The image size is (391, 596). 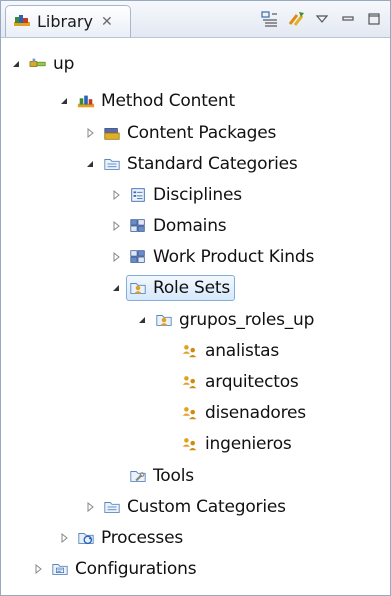 I want to click on tree-item-label: Tools, so click(x=173, y=475).